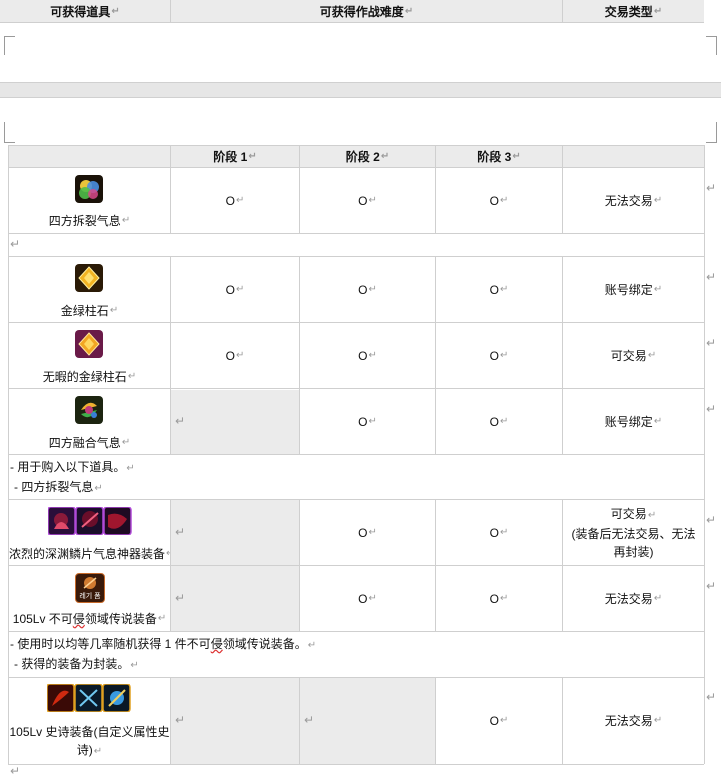 This screenshot has height=778, width=721. Describe the element at coordinates (89, 377) in the screenshot. I see `item-name: 无暇的金绿柱石 ↵` at that location.